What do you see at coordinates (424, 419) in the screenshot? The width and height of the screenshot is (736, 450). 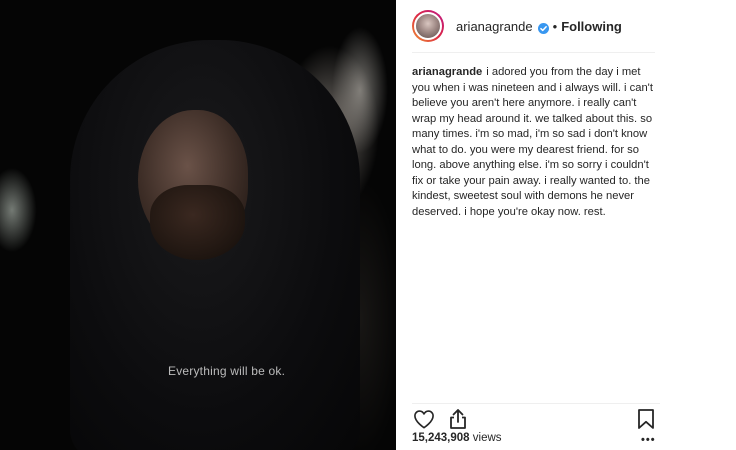 I see `heart-icon` at bounding box center [424, 419].